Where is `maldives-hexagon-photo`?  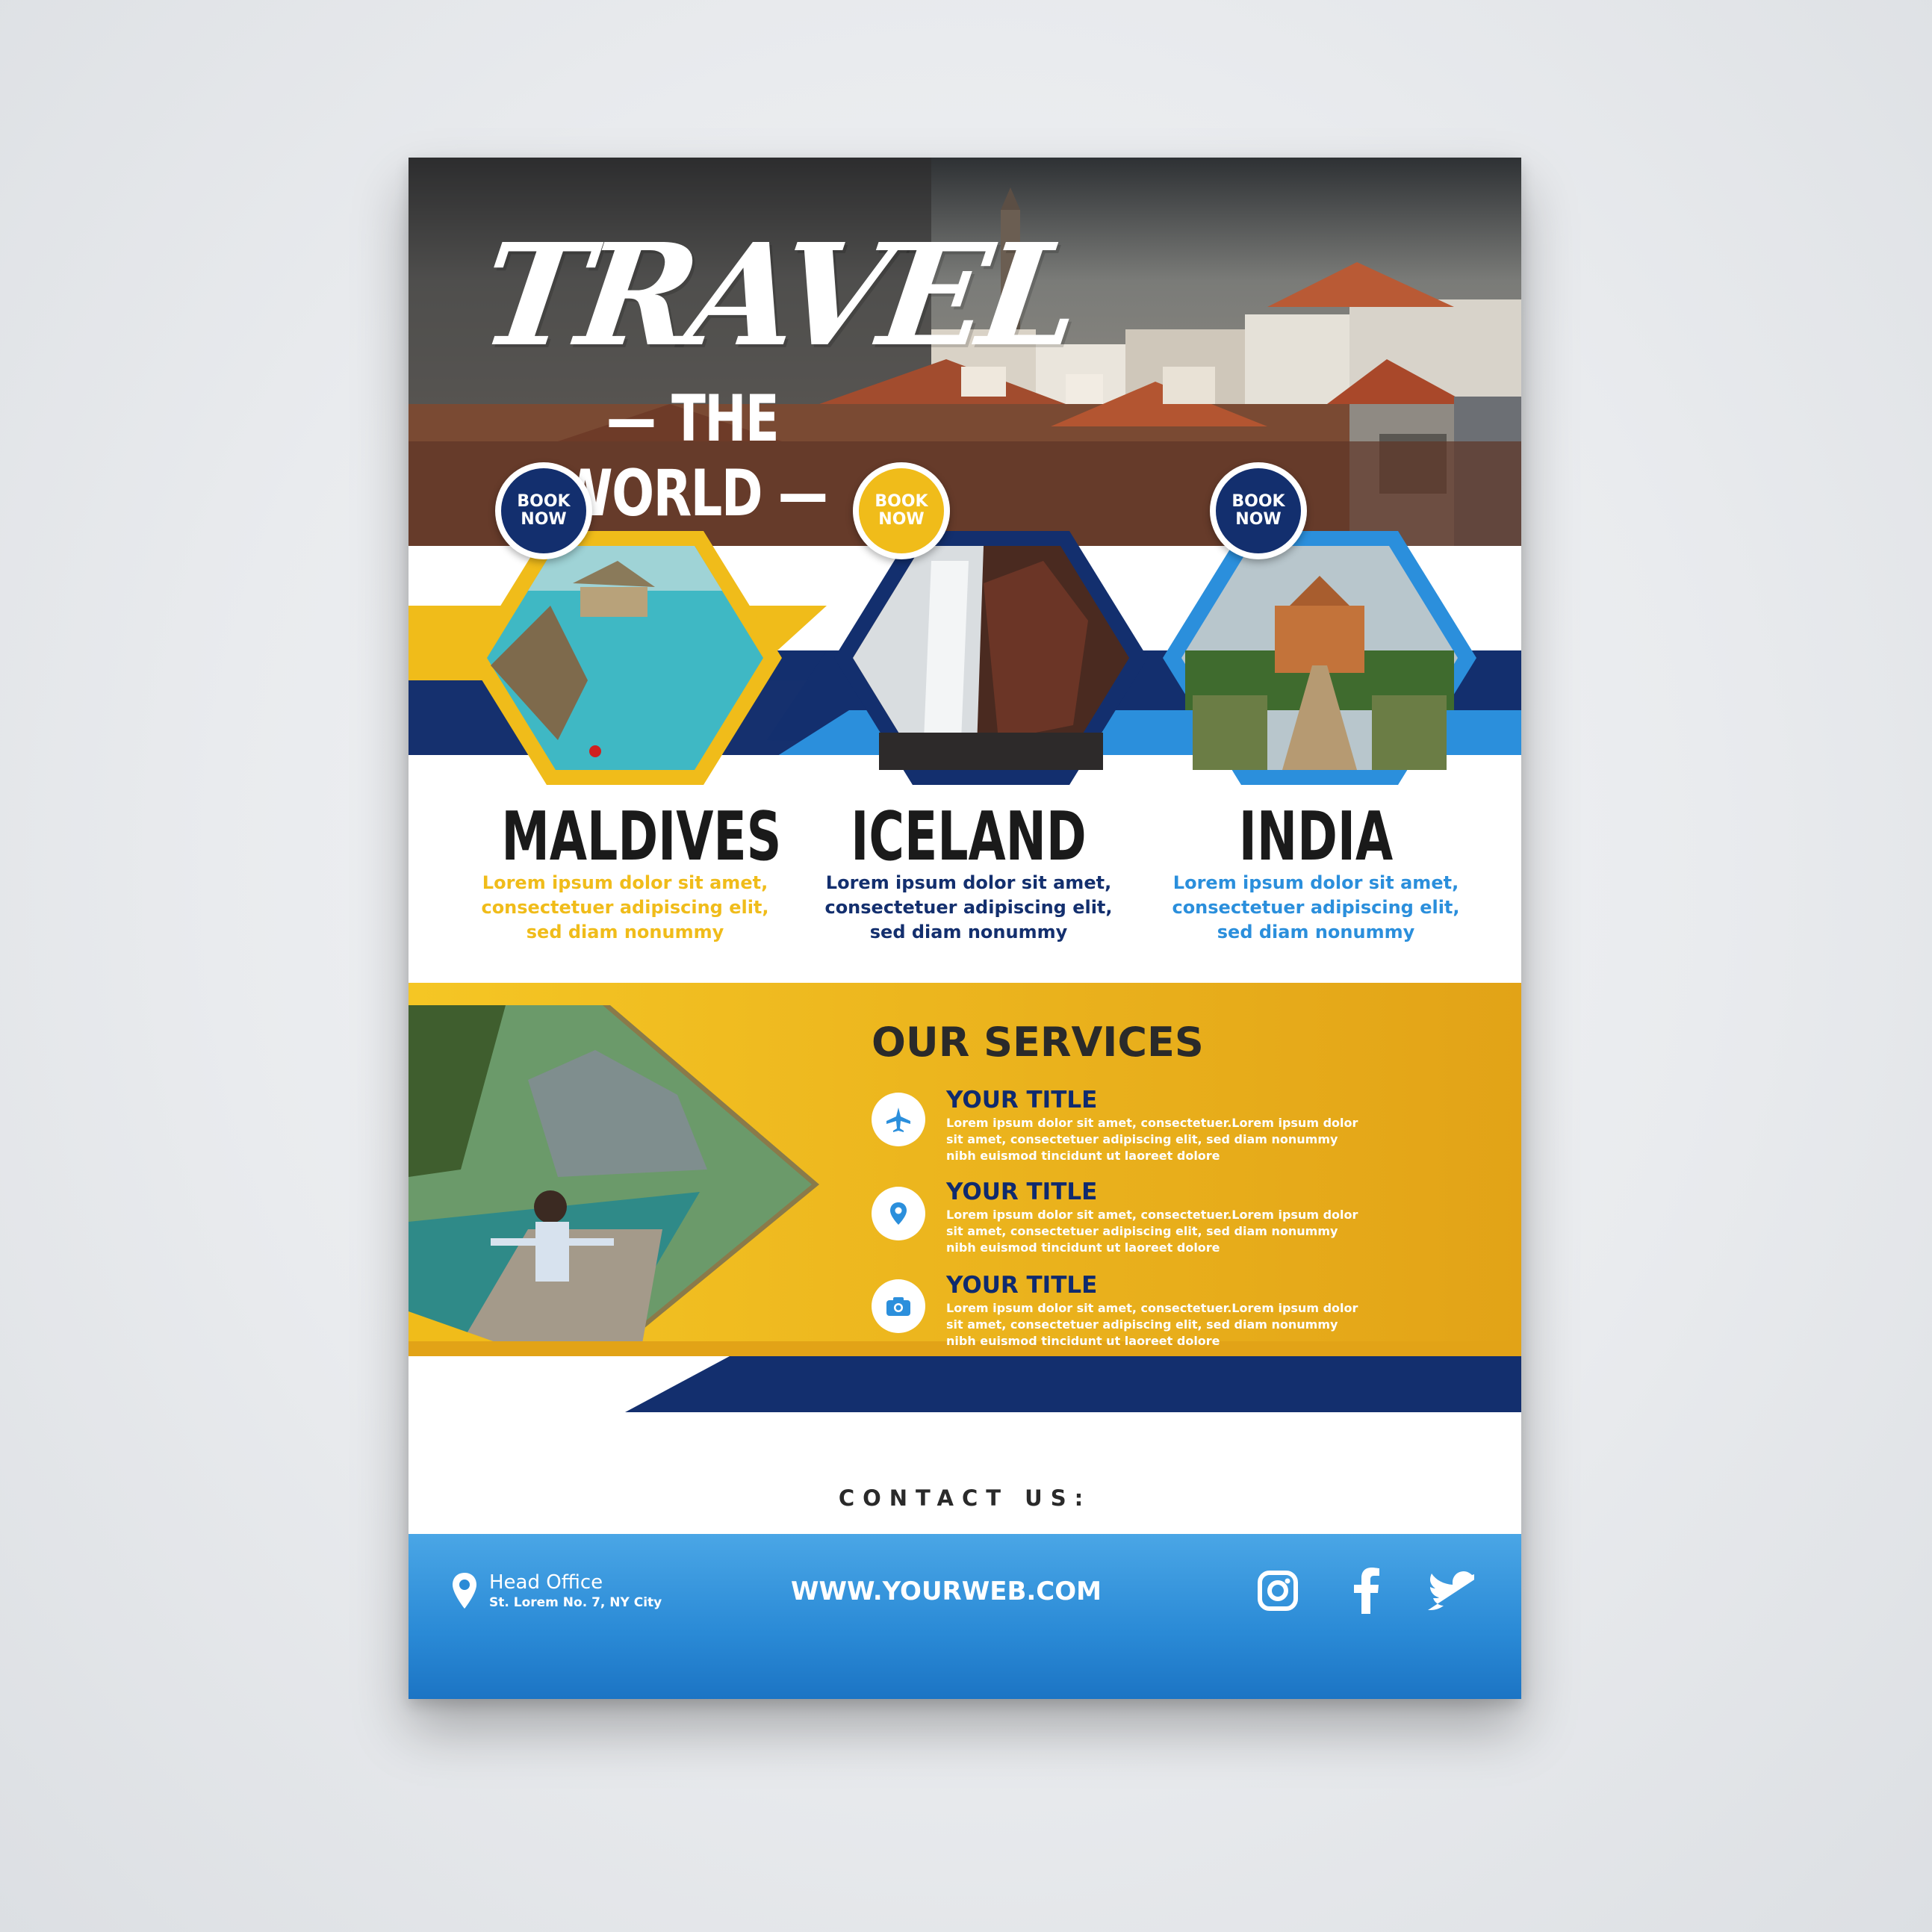 maldives-hexagon-photo is located at coordinates (625, 658).